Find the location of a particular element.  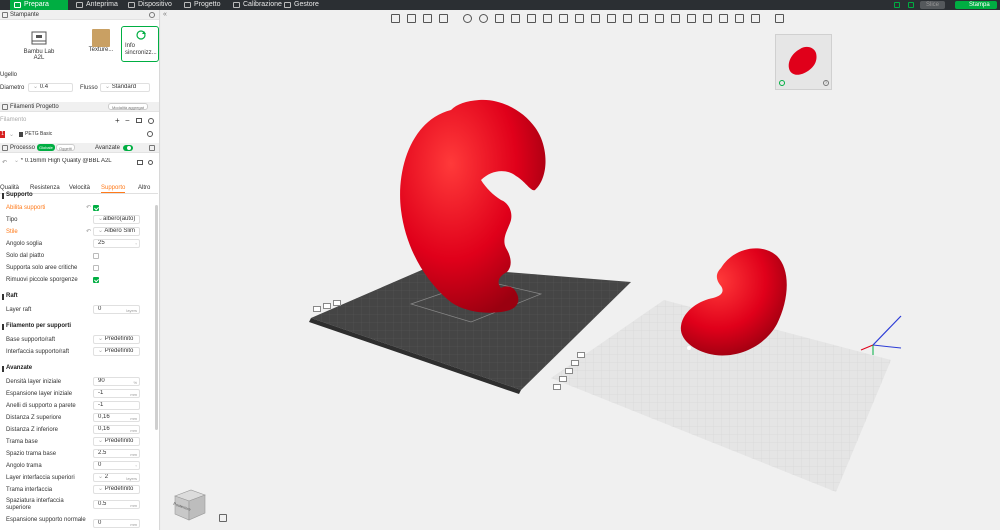

filament-settings-icon is located at coordinates (151, 121).